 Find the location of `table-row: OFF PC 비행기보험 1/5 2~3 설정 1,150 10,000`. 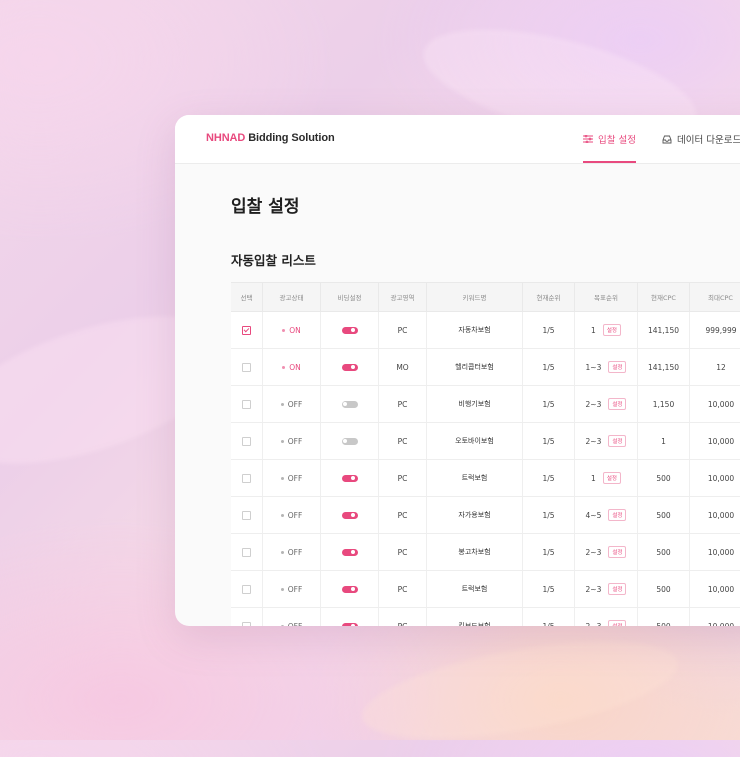

table-row: OFF PC 비행기보험 1/5 2~3 설정 1,150 10,000 is located at coordinates (485, 404).